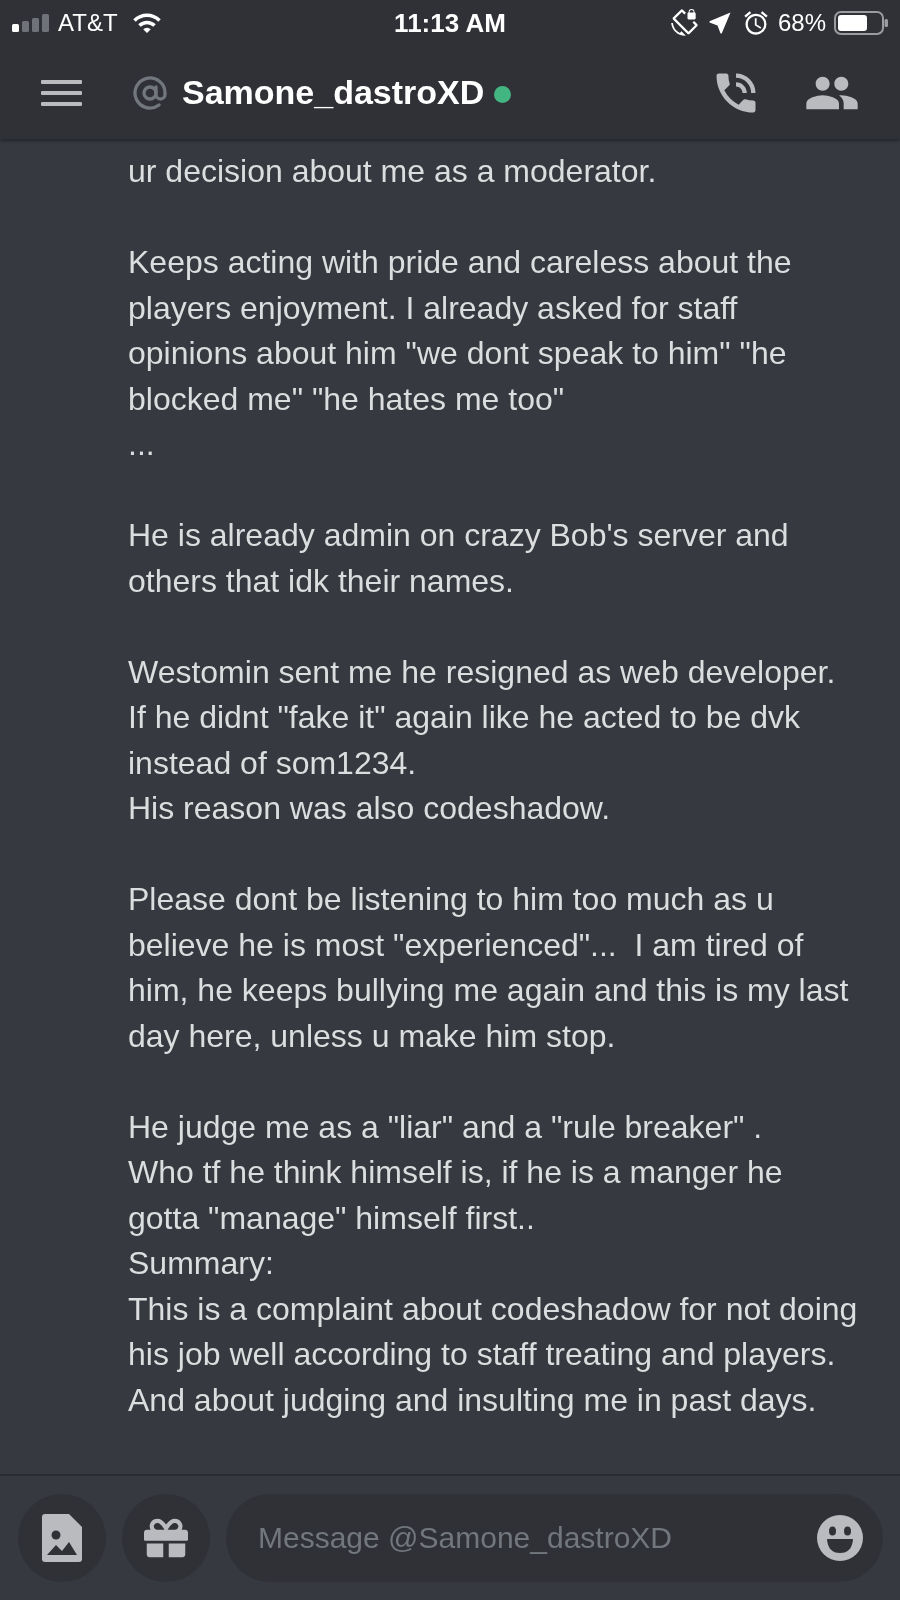 This screenshot has height=1600, width=900. What do you see at coordinates (333, 92) in the screenshot?
I see `channel-title: Samone_dastroXD` at bounding box center [333, 92].